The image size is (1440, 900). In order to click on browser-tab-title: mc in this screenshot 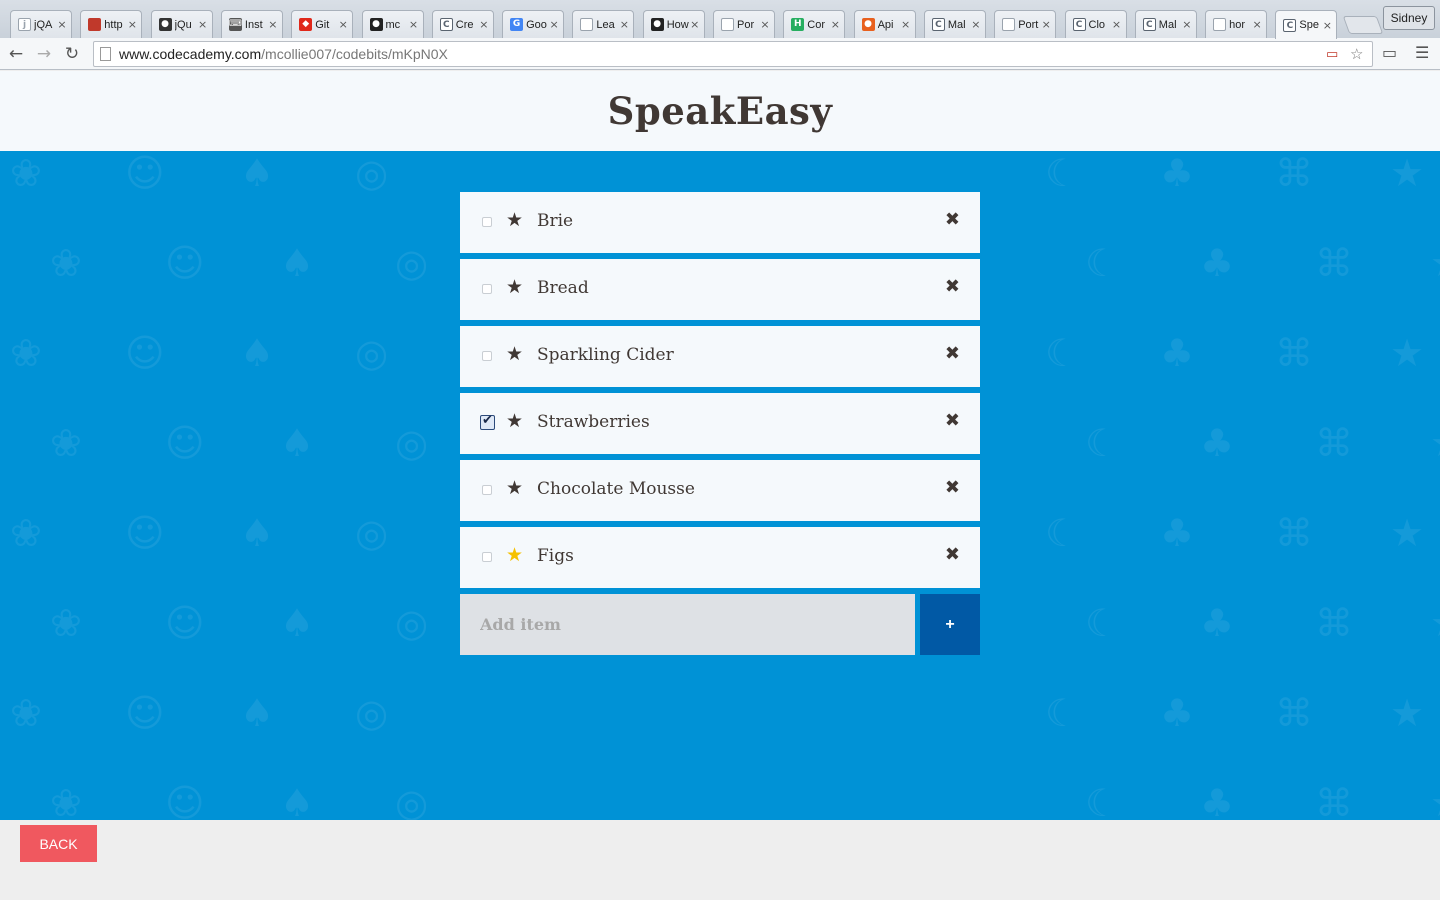, I will do `click(393, 24)`.